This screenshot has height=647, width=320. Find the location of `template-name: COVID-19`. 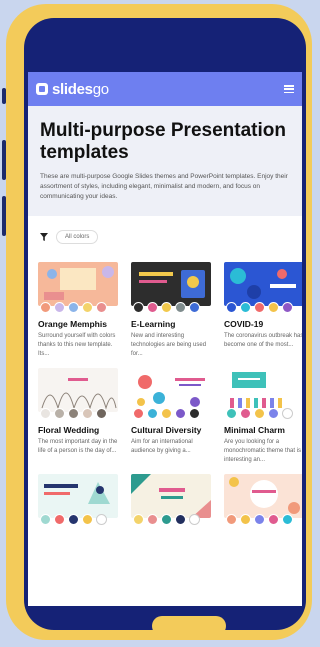

template-name: COVID-19 is located at coordinates (263, 324).